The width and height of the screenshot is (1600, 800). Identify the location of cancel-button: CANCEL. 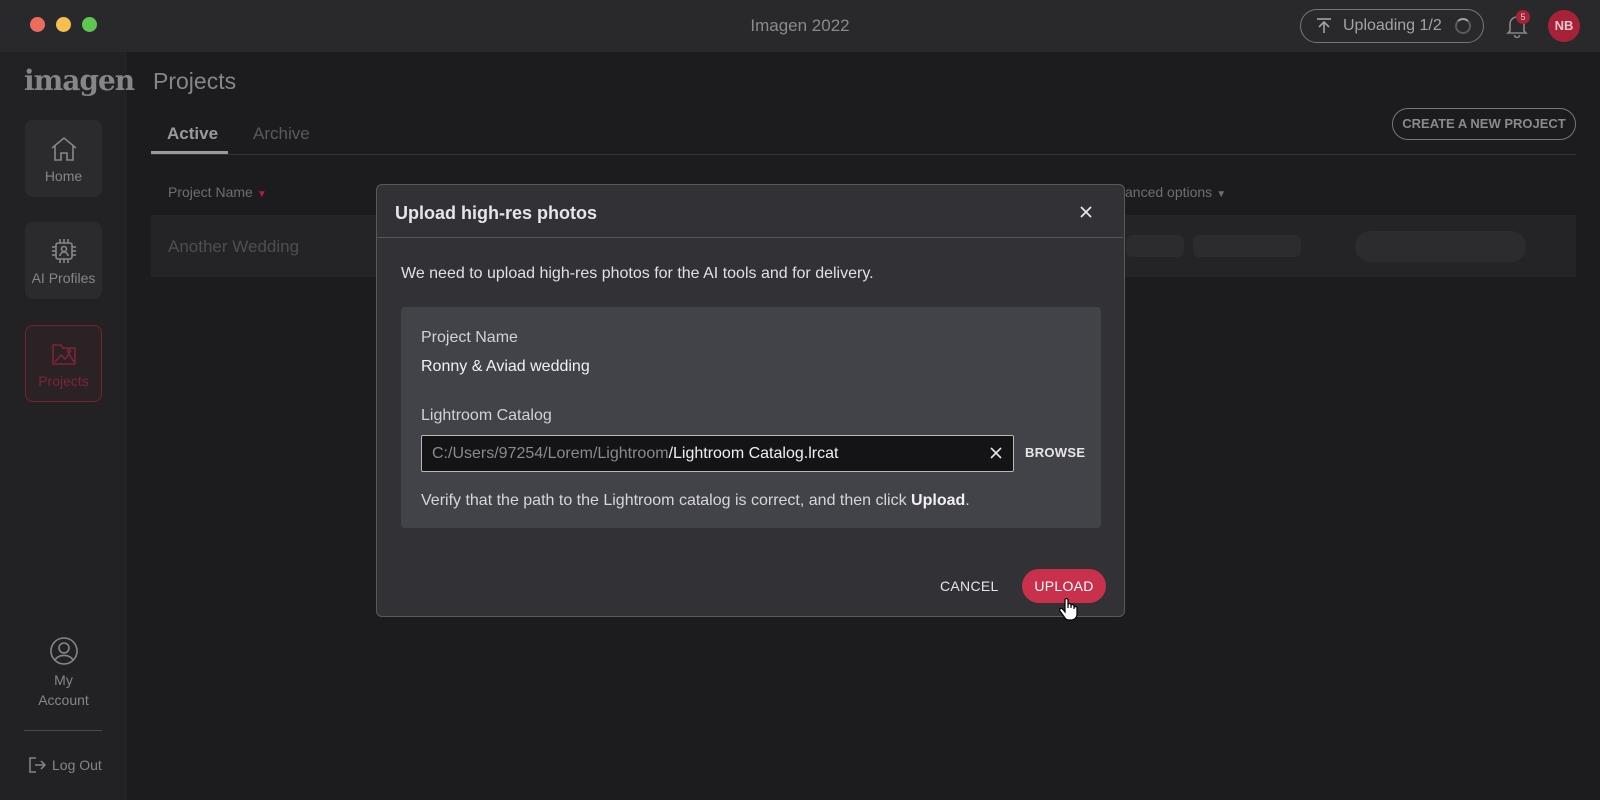
(969, 586).